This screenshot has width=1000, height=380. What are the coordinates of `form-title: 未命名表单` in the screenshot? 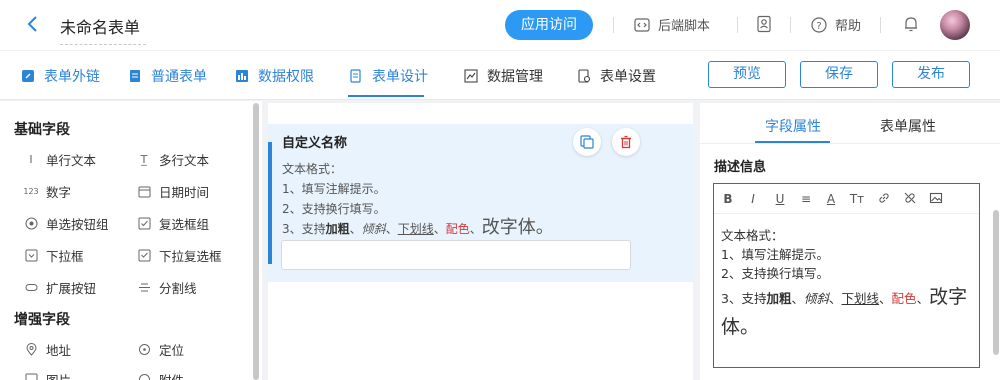 It's located at (103, 29).